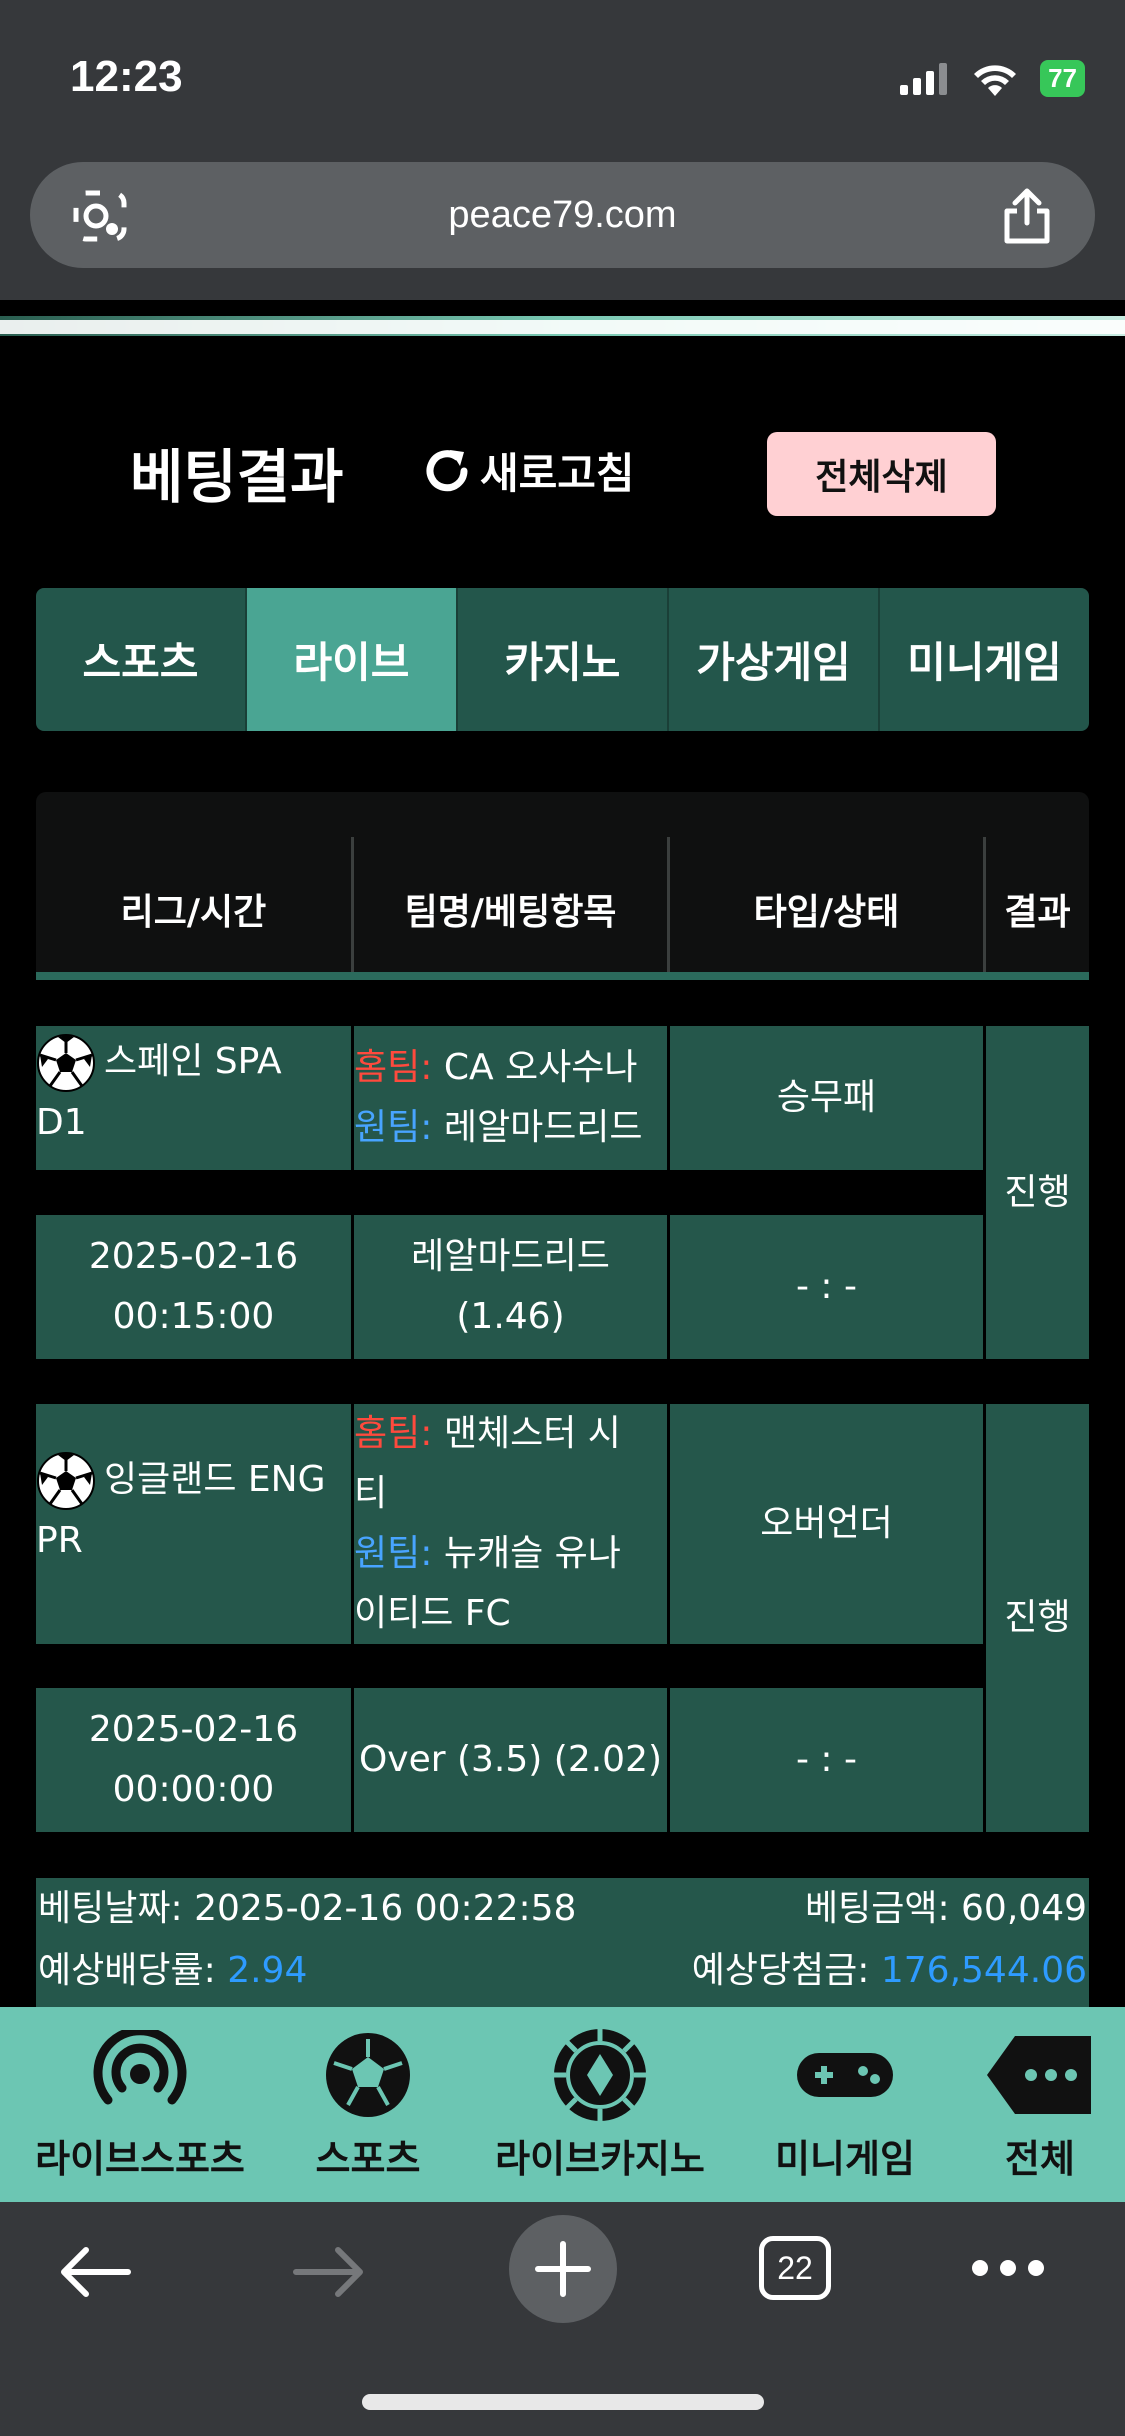 This screenshot has height=2436, width=1125. What do you see at coordinates (510, 1316) in the screenshot?
I see `bet1-pick-odds: (1.46)` at bounding box center [510, 1316].